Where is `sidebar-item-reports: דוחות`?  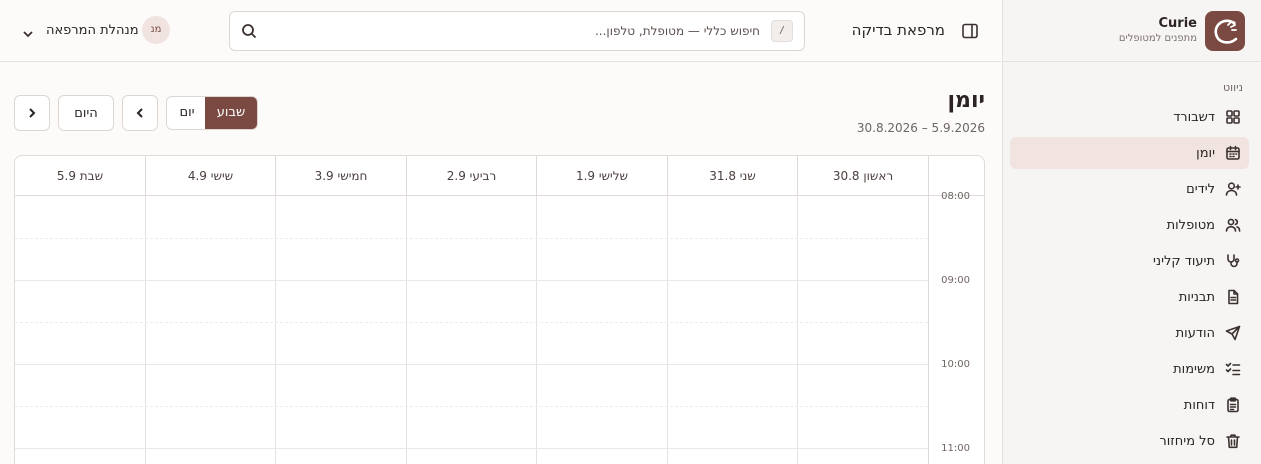
sidebar-item-reports: דוחות is located at coordinates (1129, 405).